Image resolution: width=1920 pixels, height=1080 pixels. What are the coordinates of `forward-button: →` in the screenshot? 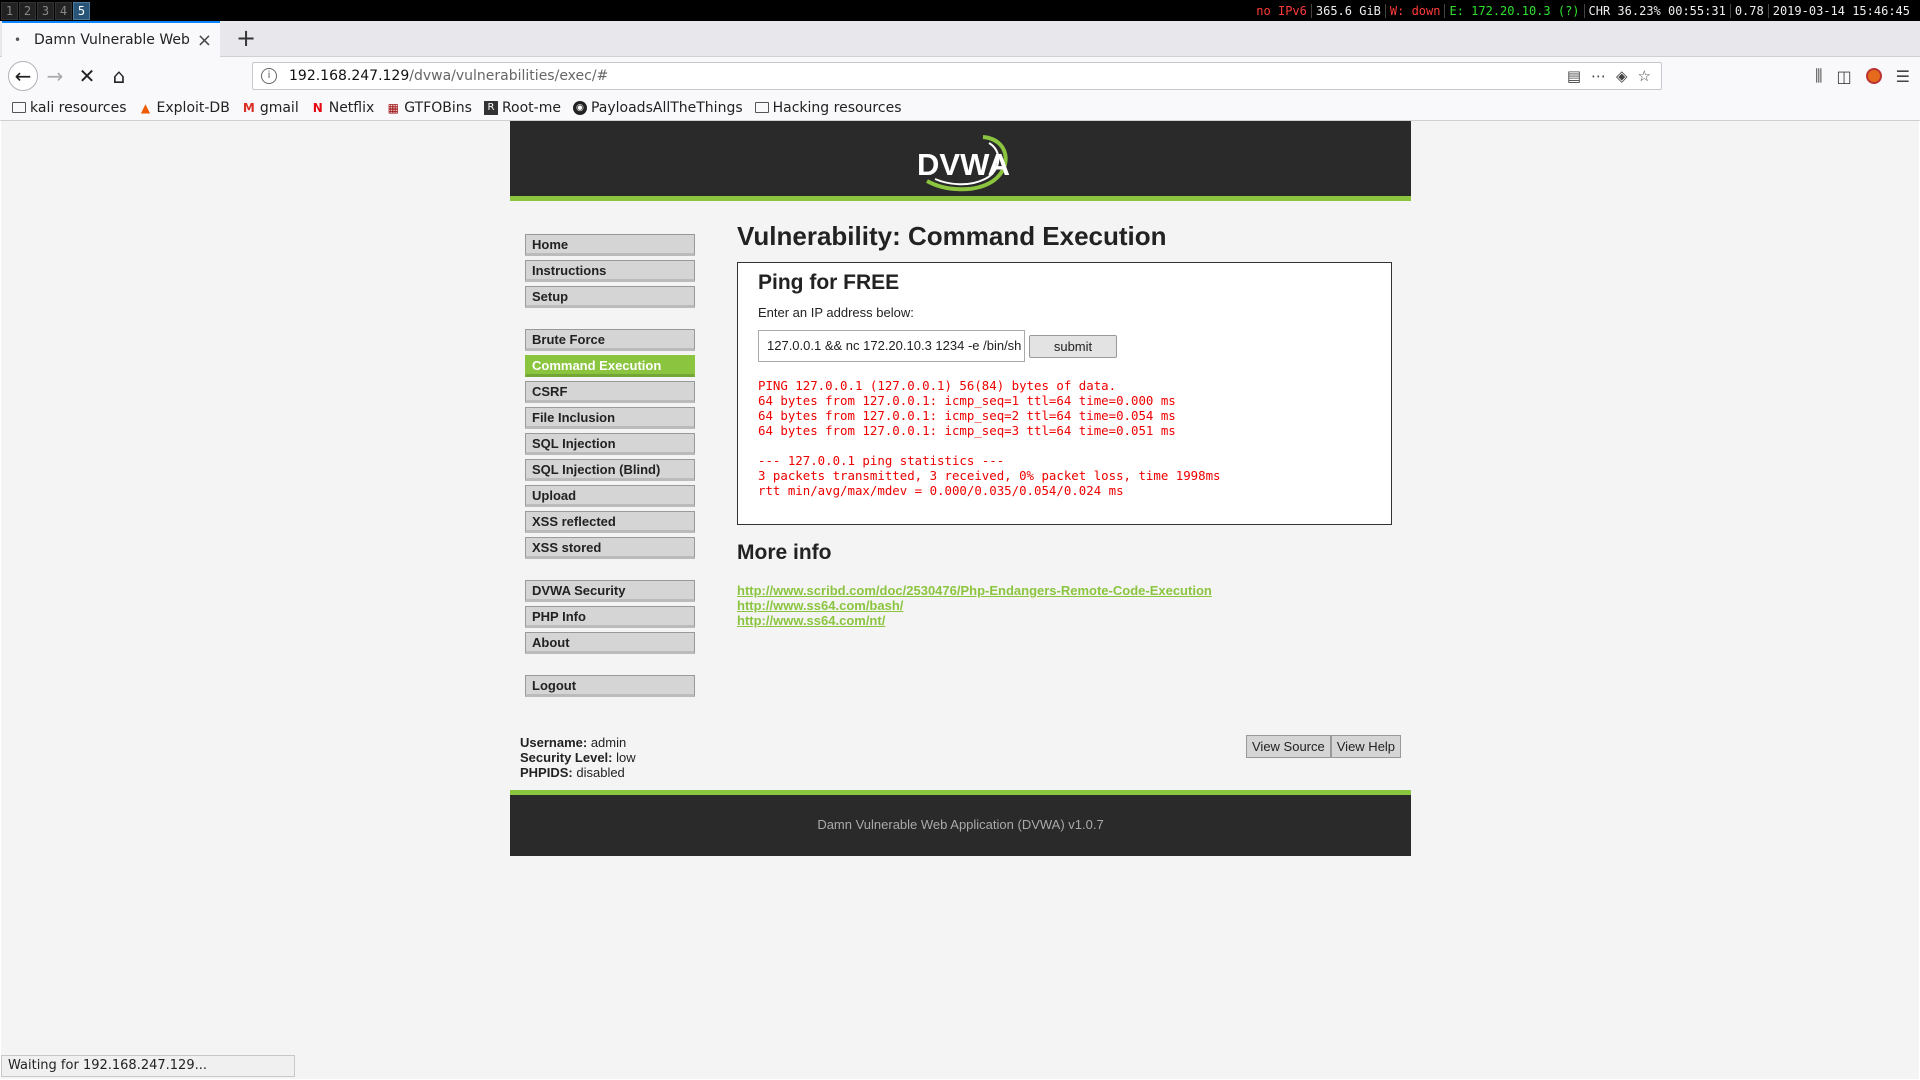 It's located at (55, 76).